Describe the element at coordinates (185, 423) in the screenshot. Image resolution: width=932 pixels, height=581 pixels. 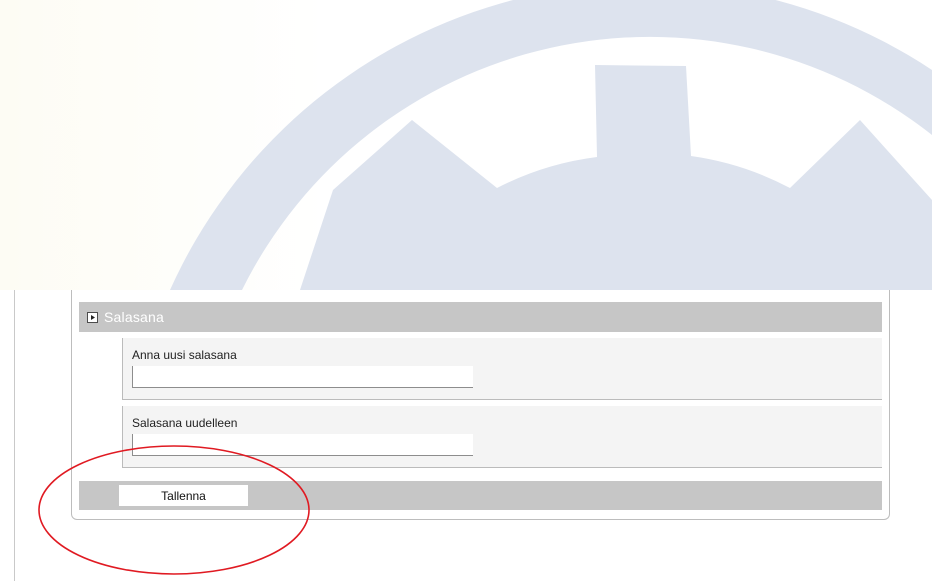
I see `confirm-password-label: Salasana uudelleen` at that location.